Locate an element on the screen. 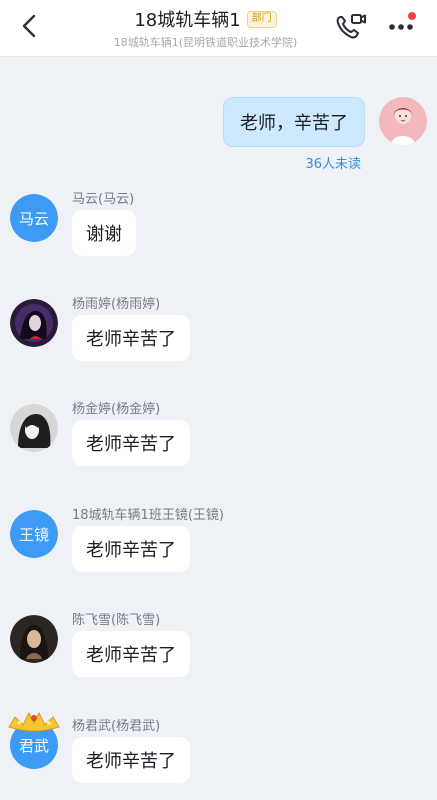 This screenshot has width=437, height=800. incoming-message: 马云 马云(马云) 谢谢 is located at coordinates (220, 241).